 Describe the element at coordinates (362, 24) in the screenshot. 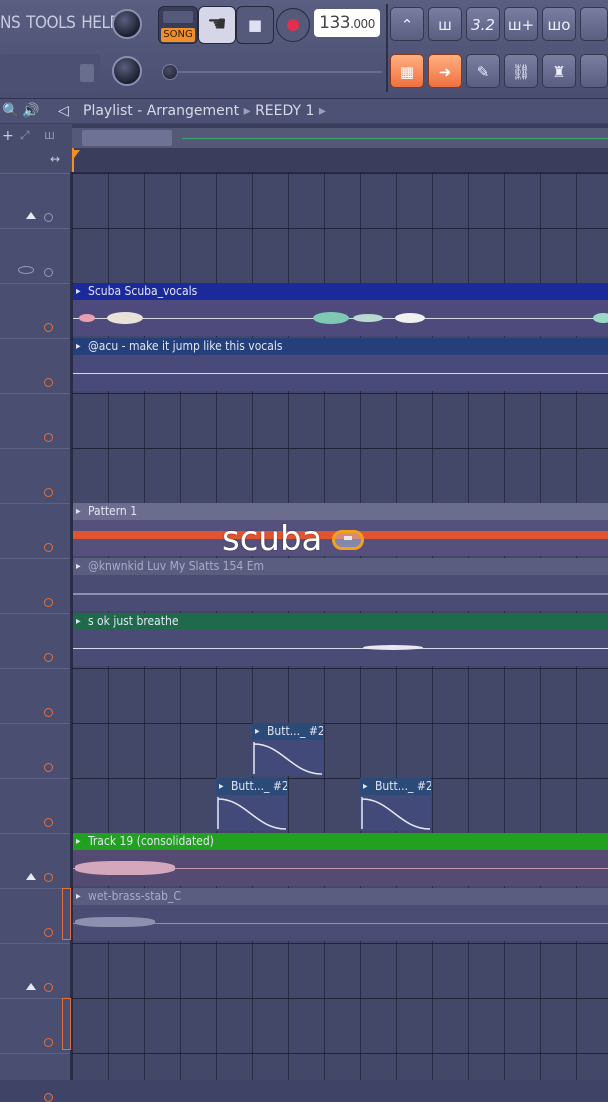

I see `tempo-decimal: .000` at that location.